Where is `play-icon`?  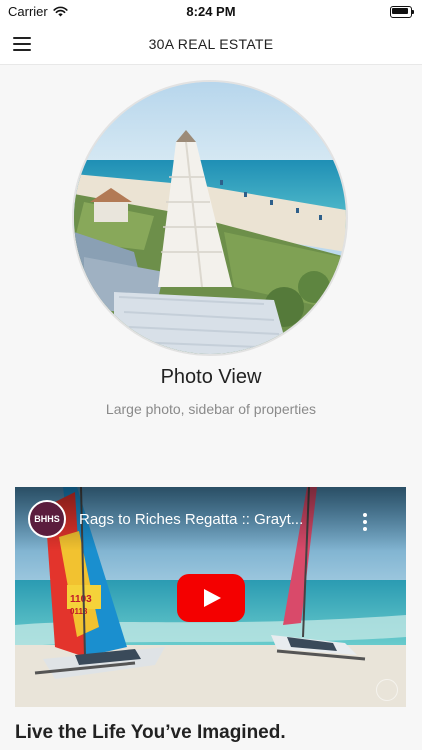 play-icon is located at coordinates (211, 598).